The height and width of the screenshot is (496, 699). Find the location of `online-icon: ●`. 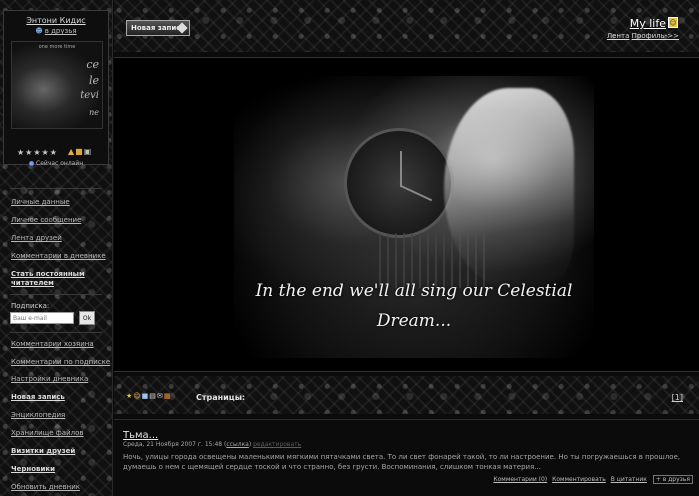

online-icon: ● is located at coordinates (31, 163).